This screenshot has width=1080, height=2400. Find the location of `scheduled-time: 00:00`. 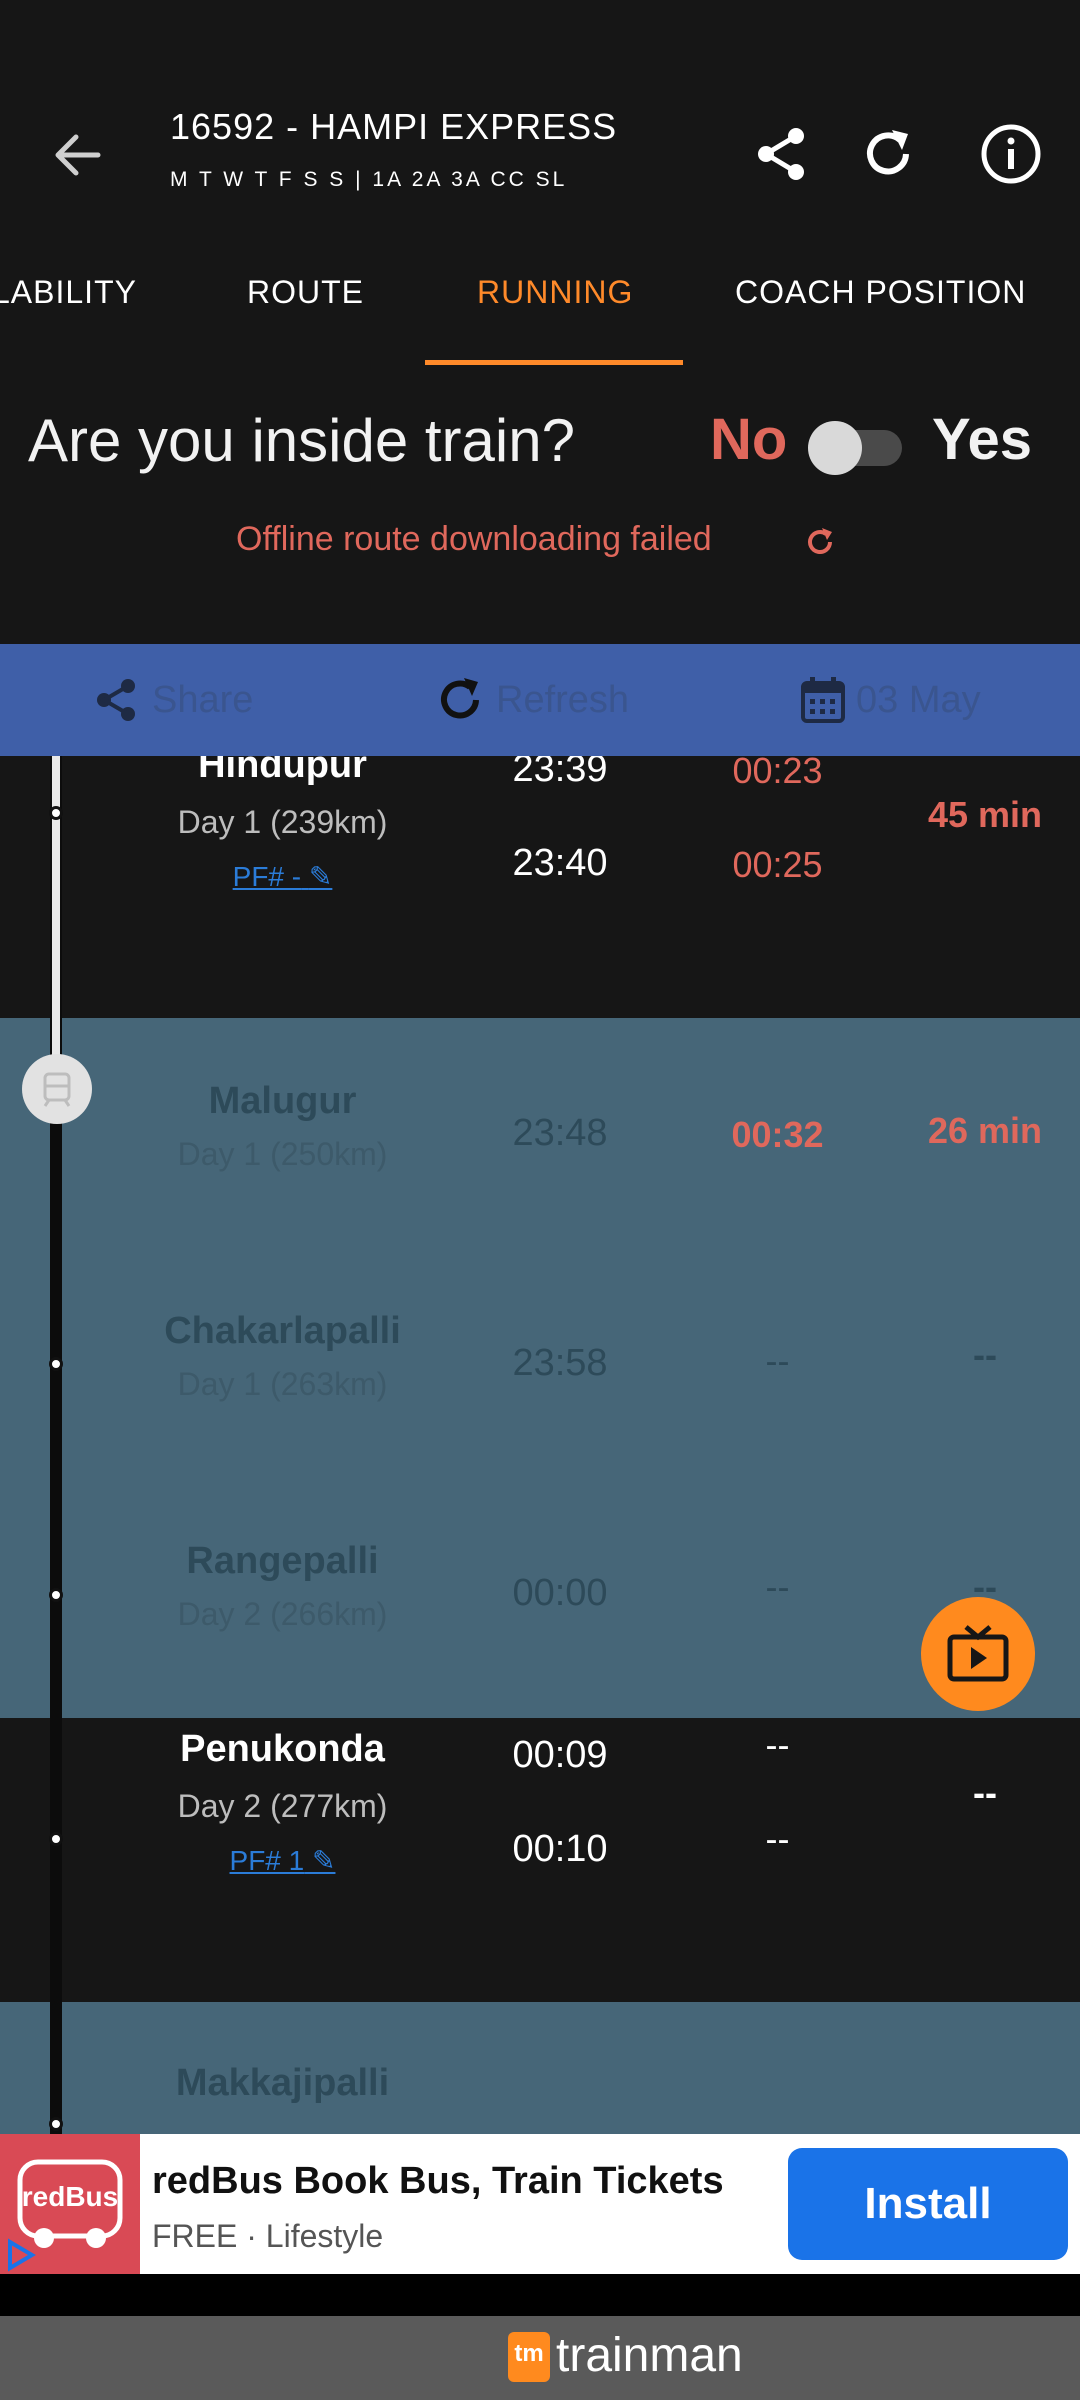

scheduled-time: 00:00 is located at coordinates (560, 1593).